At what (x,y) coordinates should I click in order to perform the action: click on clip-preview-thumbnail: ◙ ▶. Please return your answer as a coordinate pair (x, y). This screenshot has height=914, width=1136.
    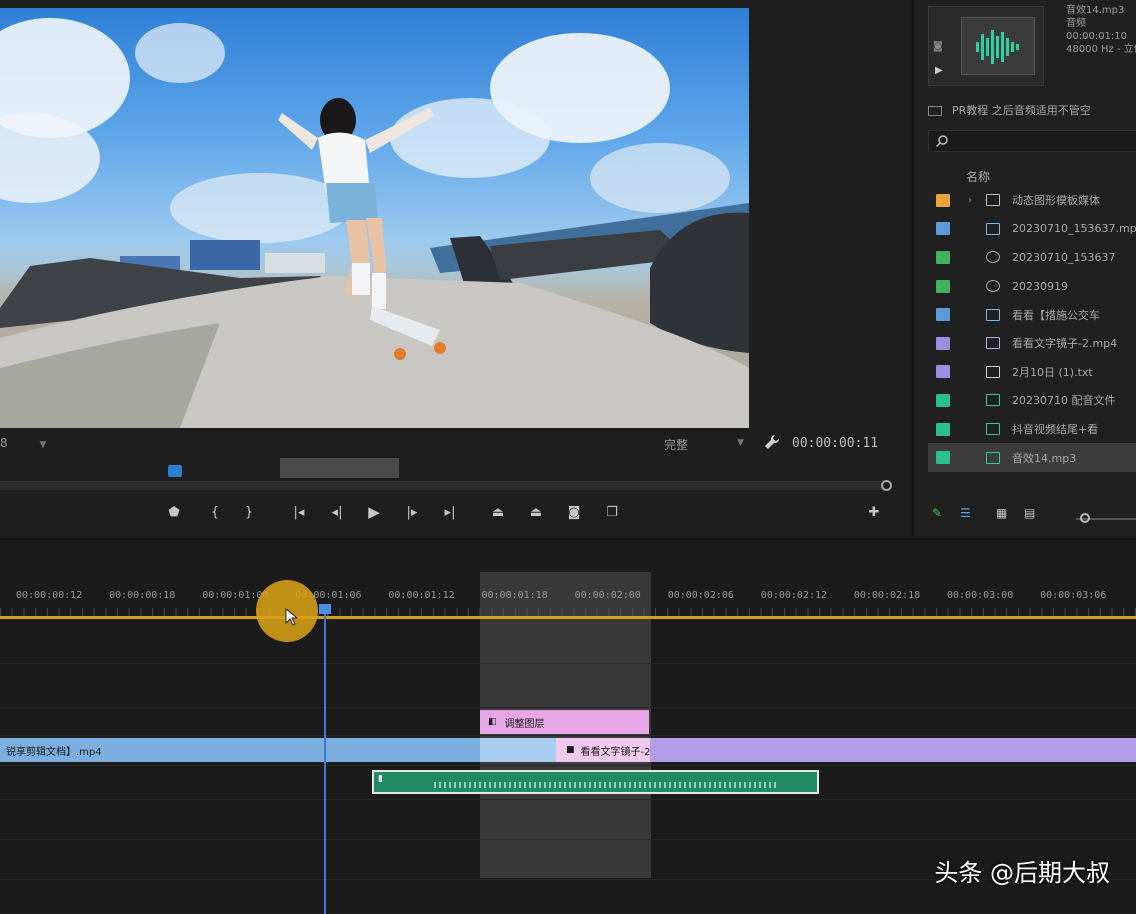
    Looking at the image, I should click on (986, 46).